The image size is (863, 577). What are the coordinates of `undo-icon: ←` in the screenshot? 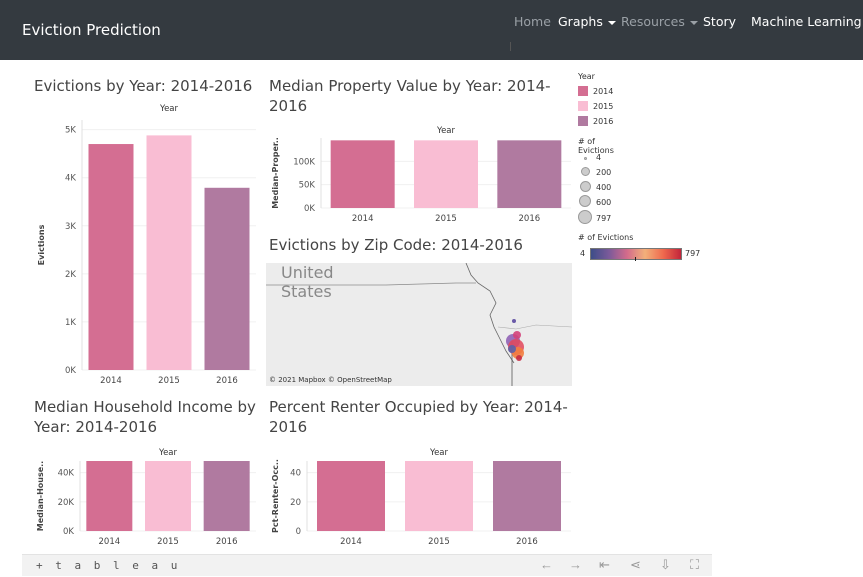 It's located at (546, 564).